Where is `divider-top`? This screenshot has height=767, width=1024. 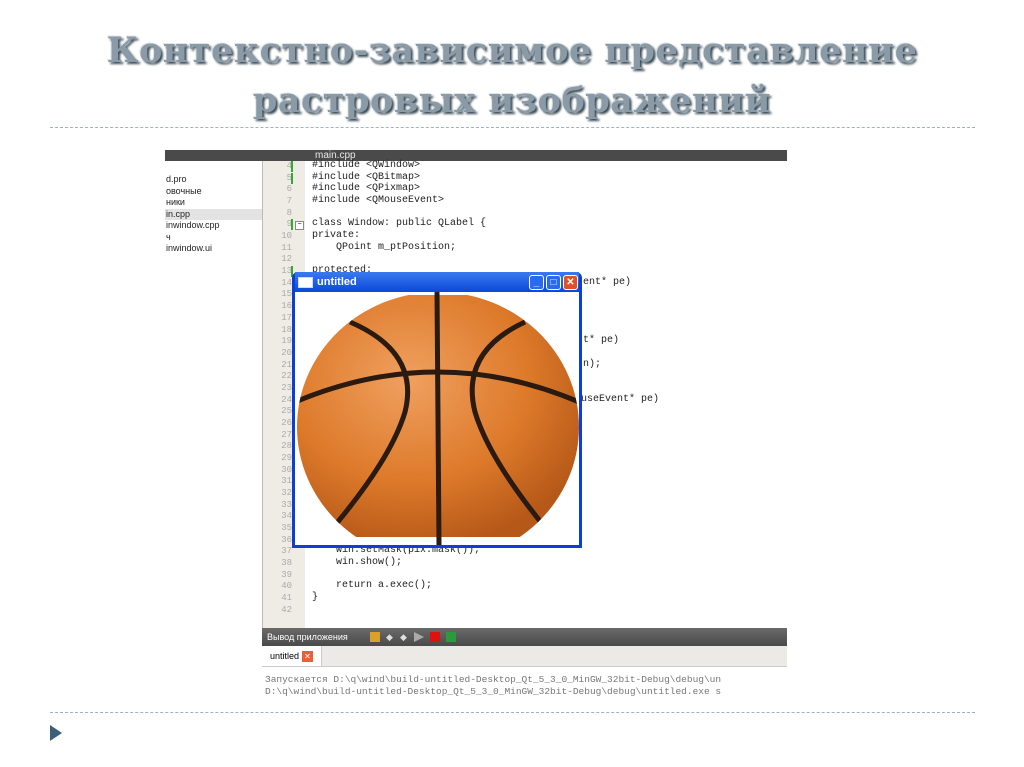
divider-top is located at coordinates (512, 127).